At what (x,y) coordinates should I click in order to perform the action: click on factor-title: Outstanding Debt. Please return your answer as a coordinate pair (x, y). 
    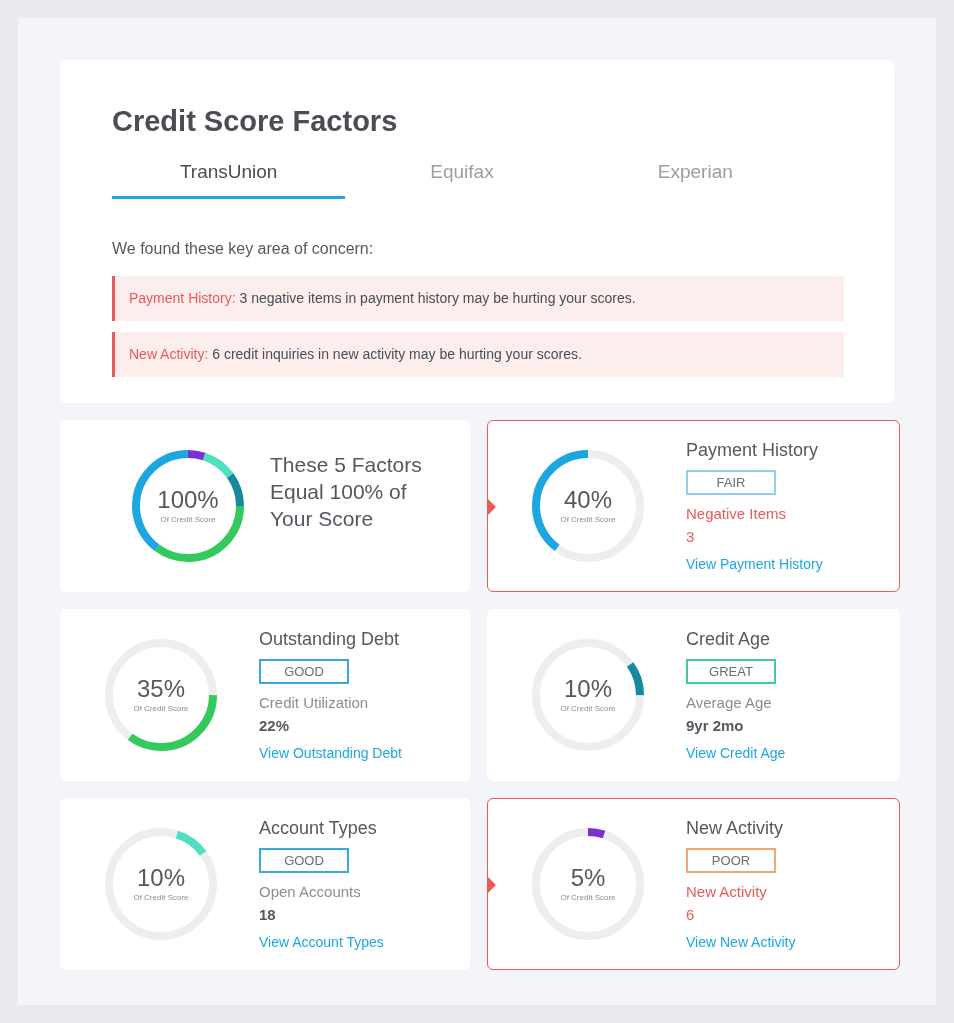
    Looking at the image, I should click on (329, 639).